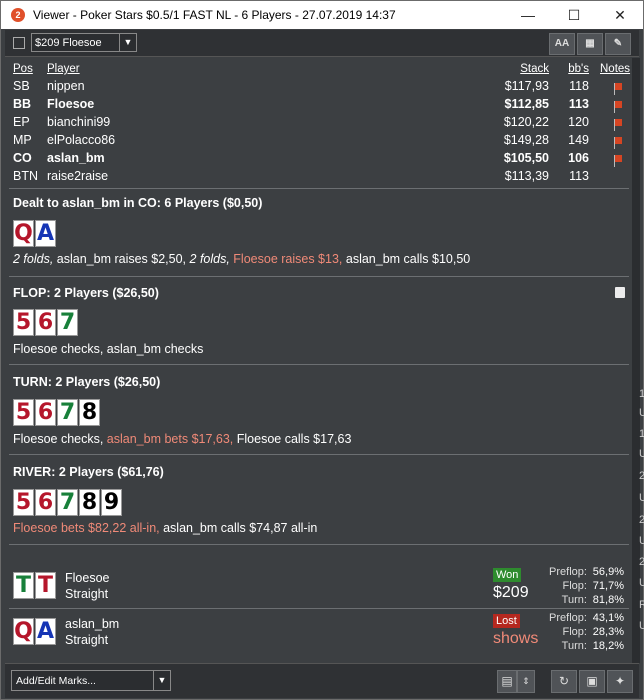  What do you see at coordinates (586, 586) in the screenshot?
I see `equity-block: Preflop: 56,9% Flop: 71,7% Turn: 81,8%` at bounding box center [586, 586].